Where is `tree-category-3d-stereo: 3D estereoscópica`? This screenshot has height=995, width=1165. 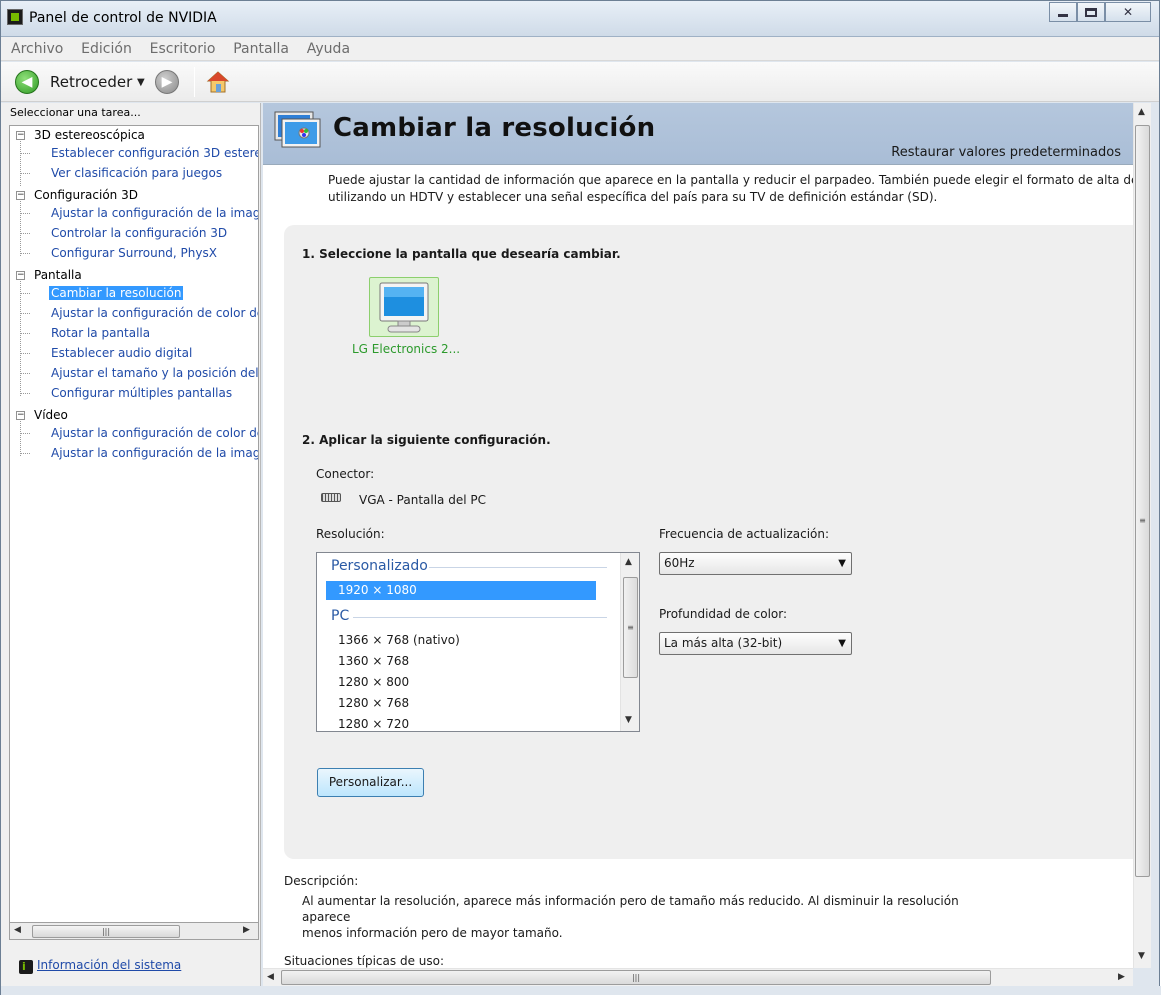
tree-category-3d-stereo: 3D estereoscópica is located at coordinates (89, 135).